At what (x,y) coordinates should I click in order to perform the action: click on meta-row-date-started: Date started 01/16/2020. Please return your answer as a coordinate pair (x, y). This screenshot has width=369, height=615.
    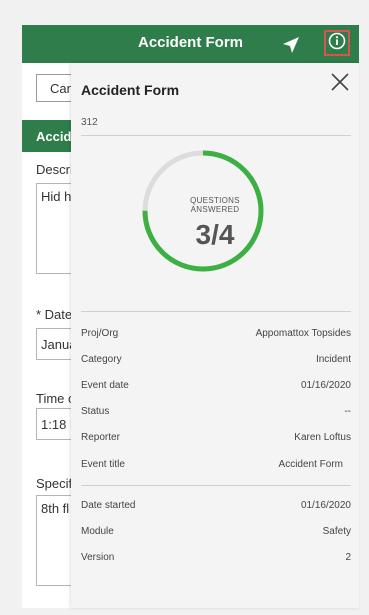
    Looking at the image, I should click on (216, 508).